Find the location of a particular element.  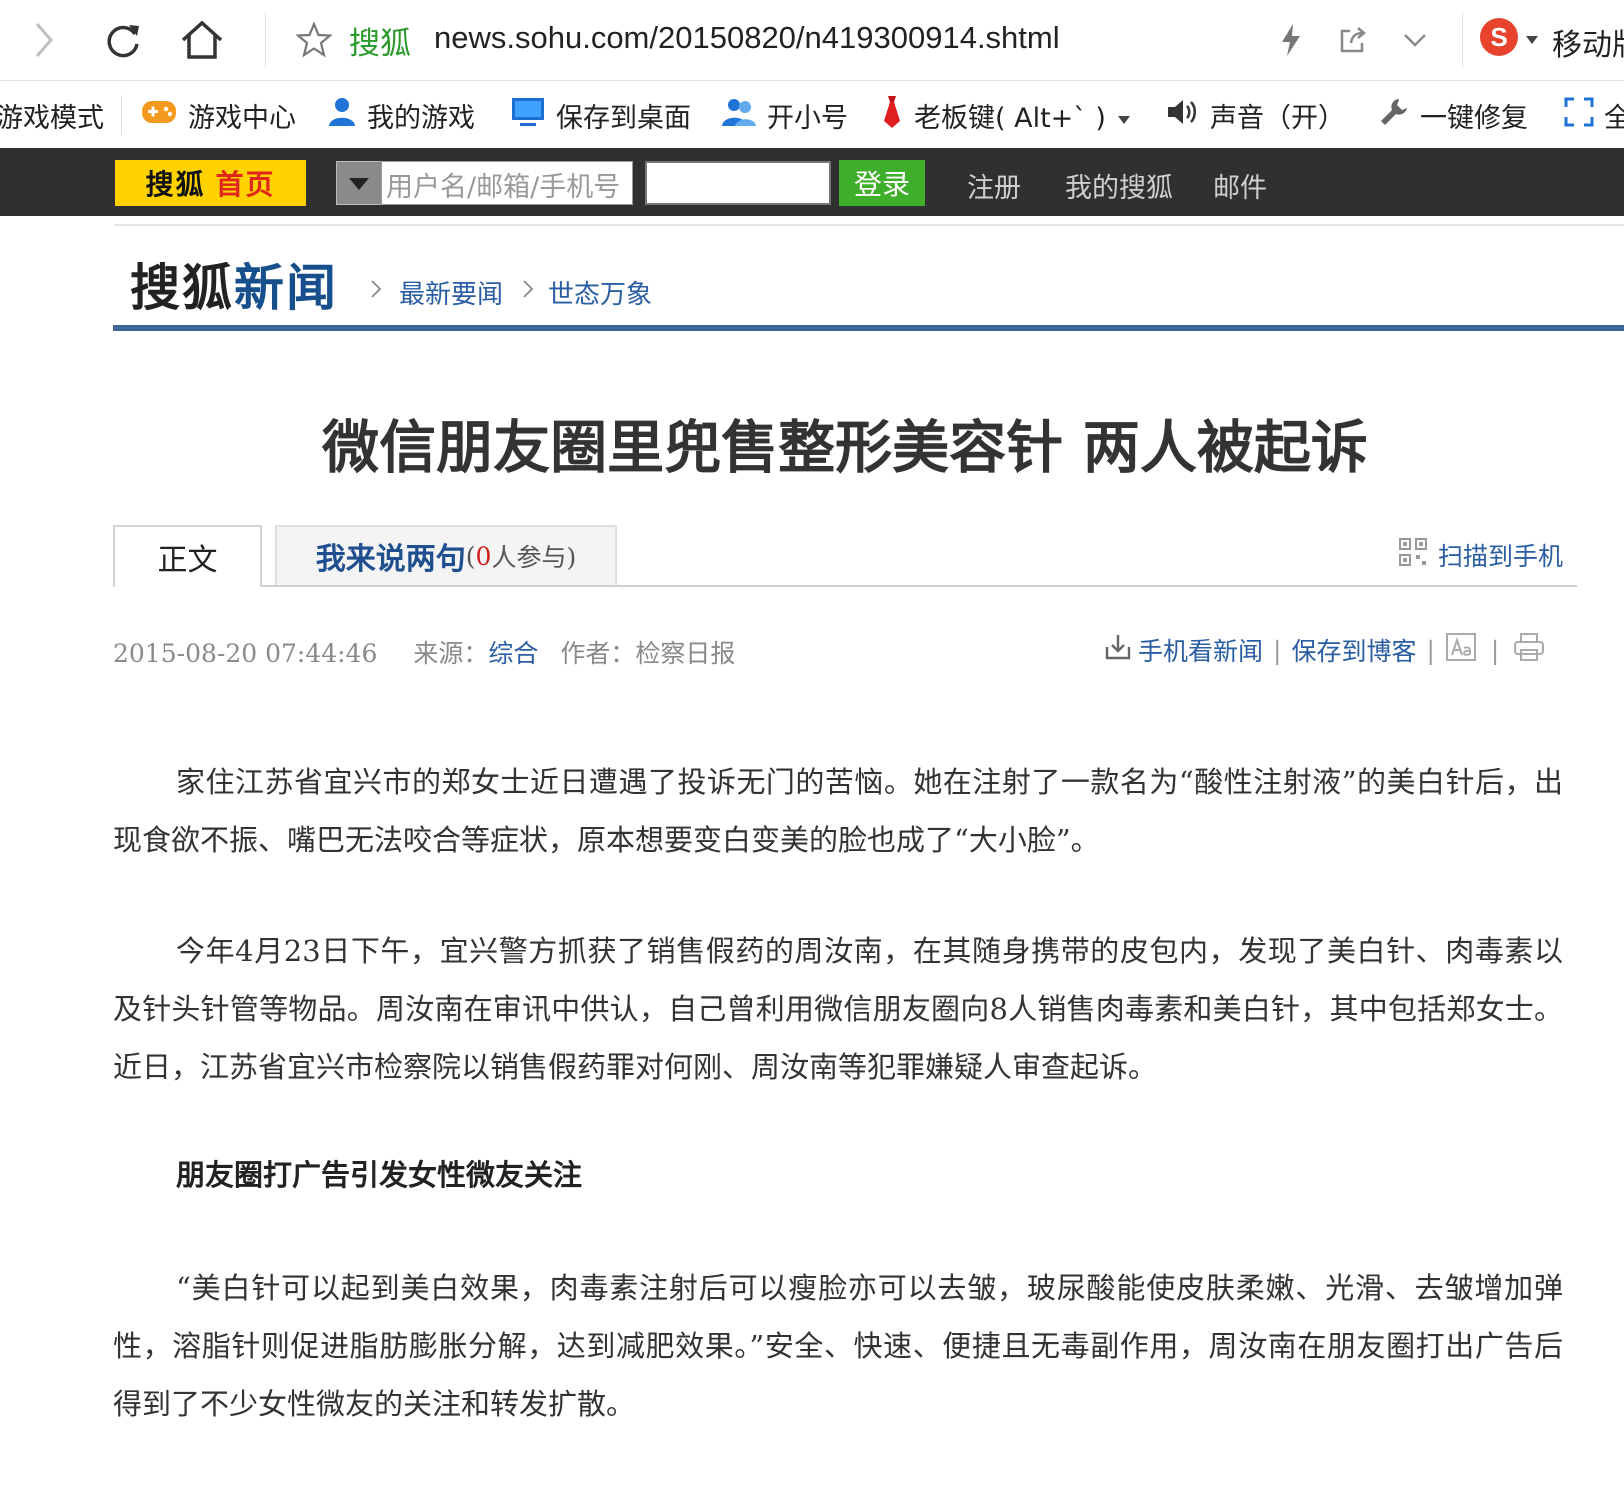

mobile-news-link: 手机看新闻 is located at coordinates (1200, 650).